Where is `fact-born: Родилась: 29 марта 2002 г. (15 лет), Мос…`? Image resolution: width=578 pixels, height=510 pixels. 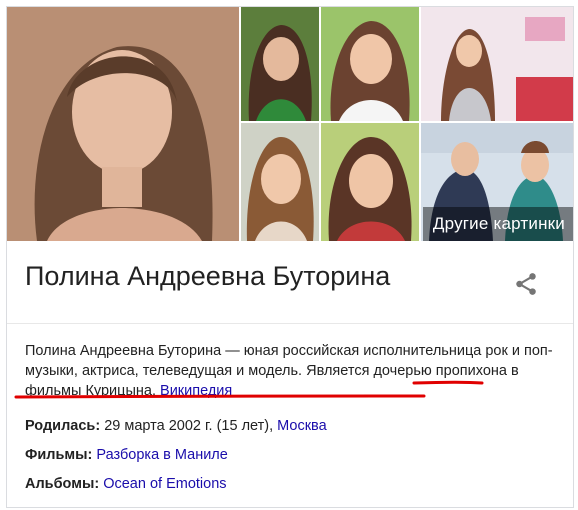 fact-born: Родилась: 29 марта 2002 г. (15 лет), Мос… is located at coordinates (290, 430).